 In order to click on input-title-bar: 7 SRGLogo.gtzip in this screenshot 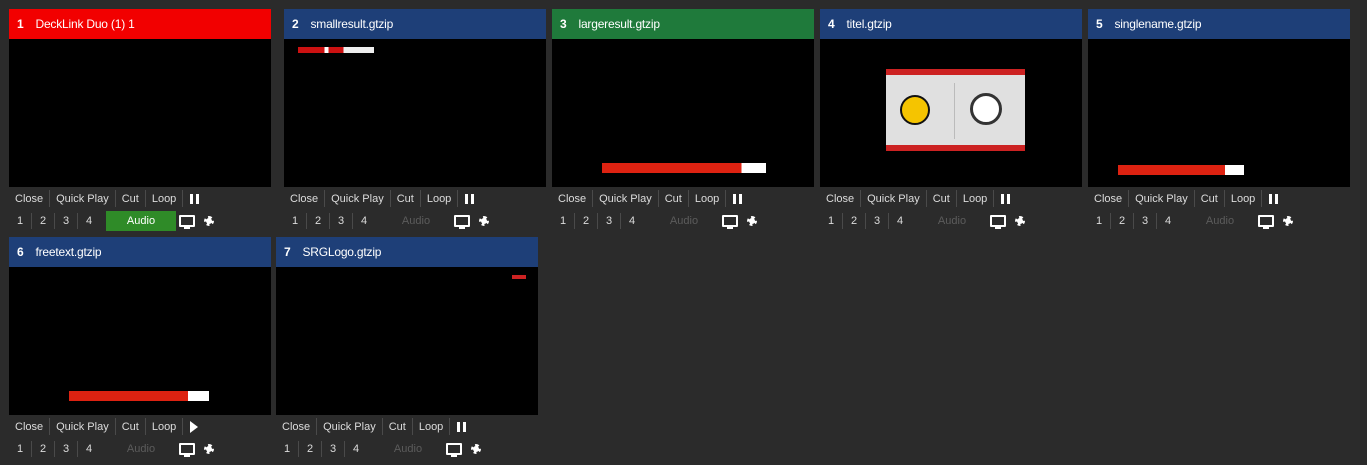, I will do `click(407, 252)`.